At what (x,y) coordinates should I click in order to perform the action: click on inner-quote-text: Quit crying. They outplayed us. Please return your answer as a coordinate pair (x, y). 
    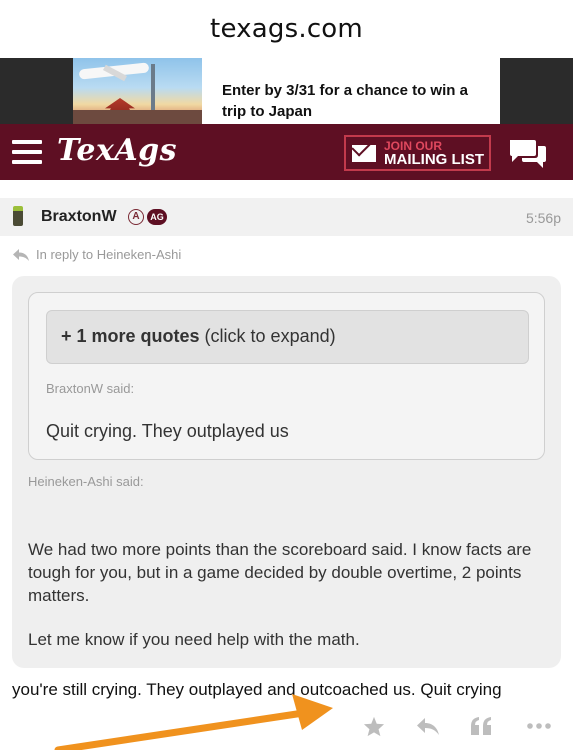
    Looking at the image, I should click on (167, 431).